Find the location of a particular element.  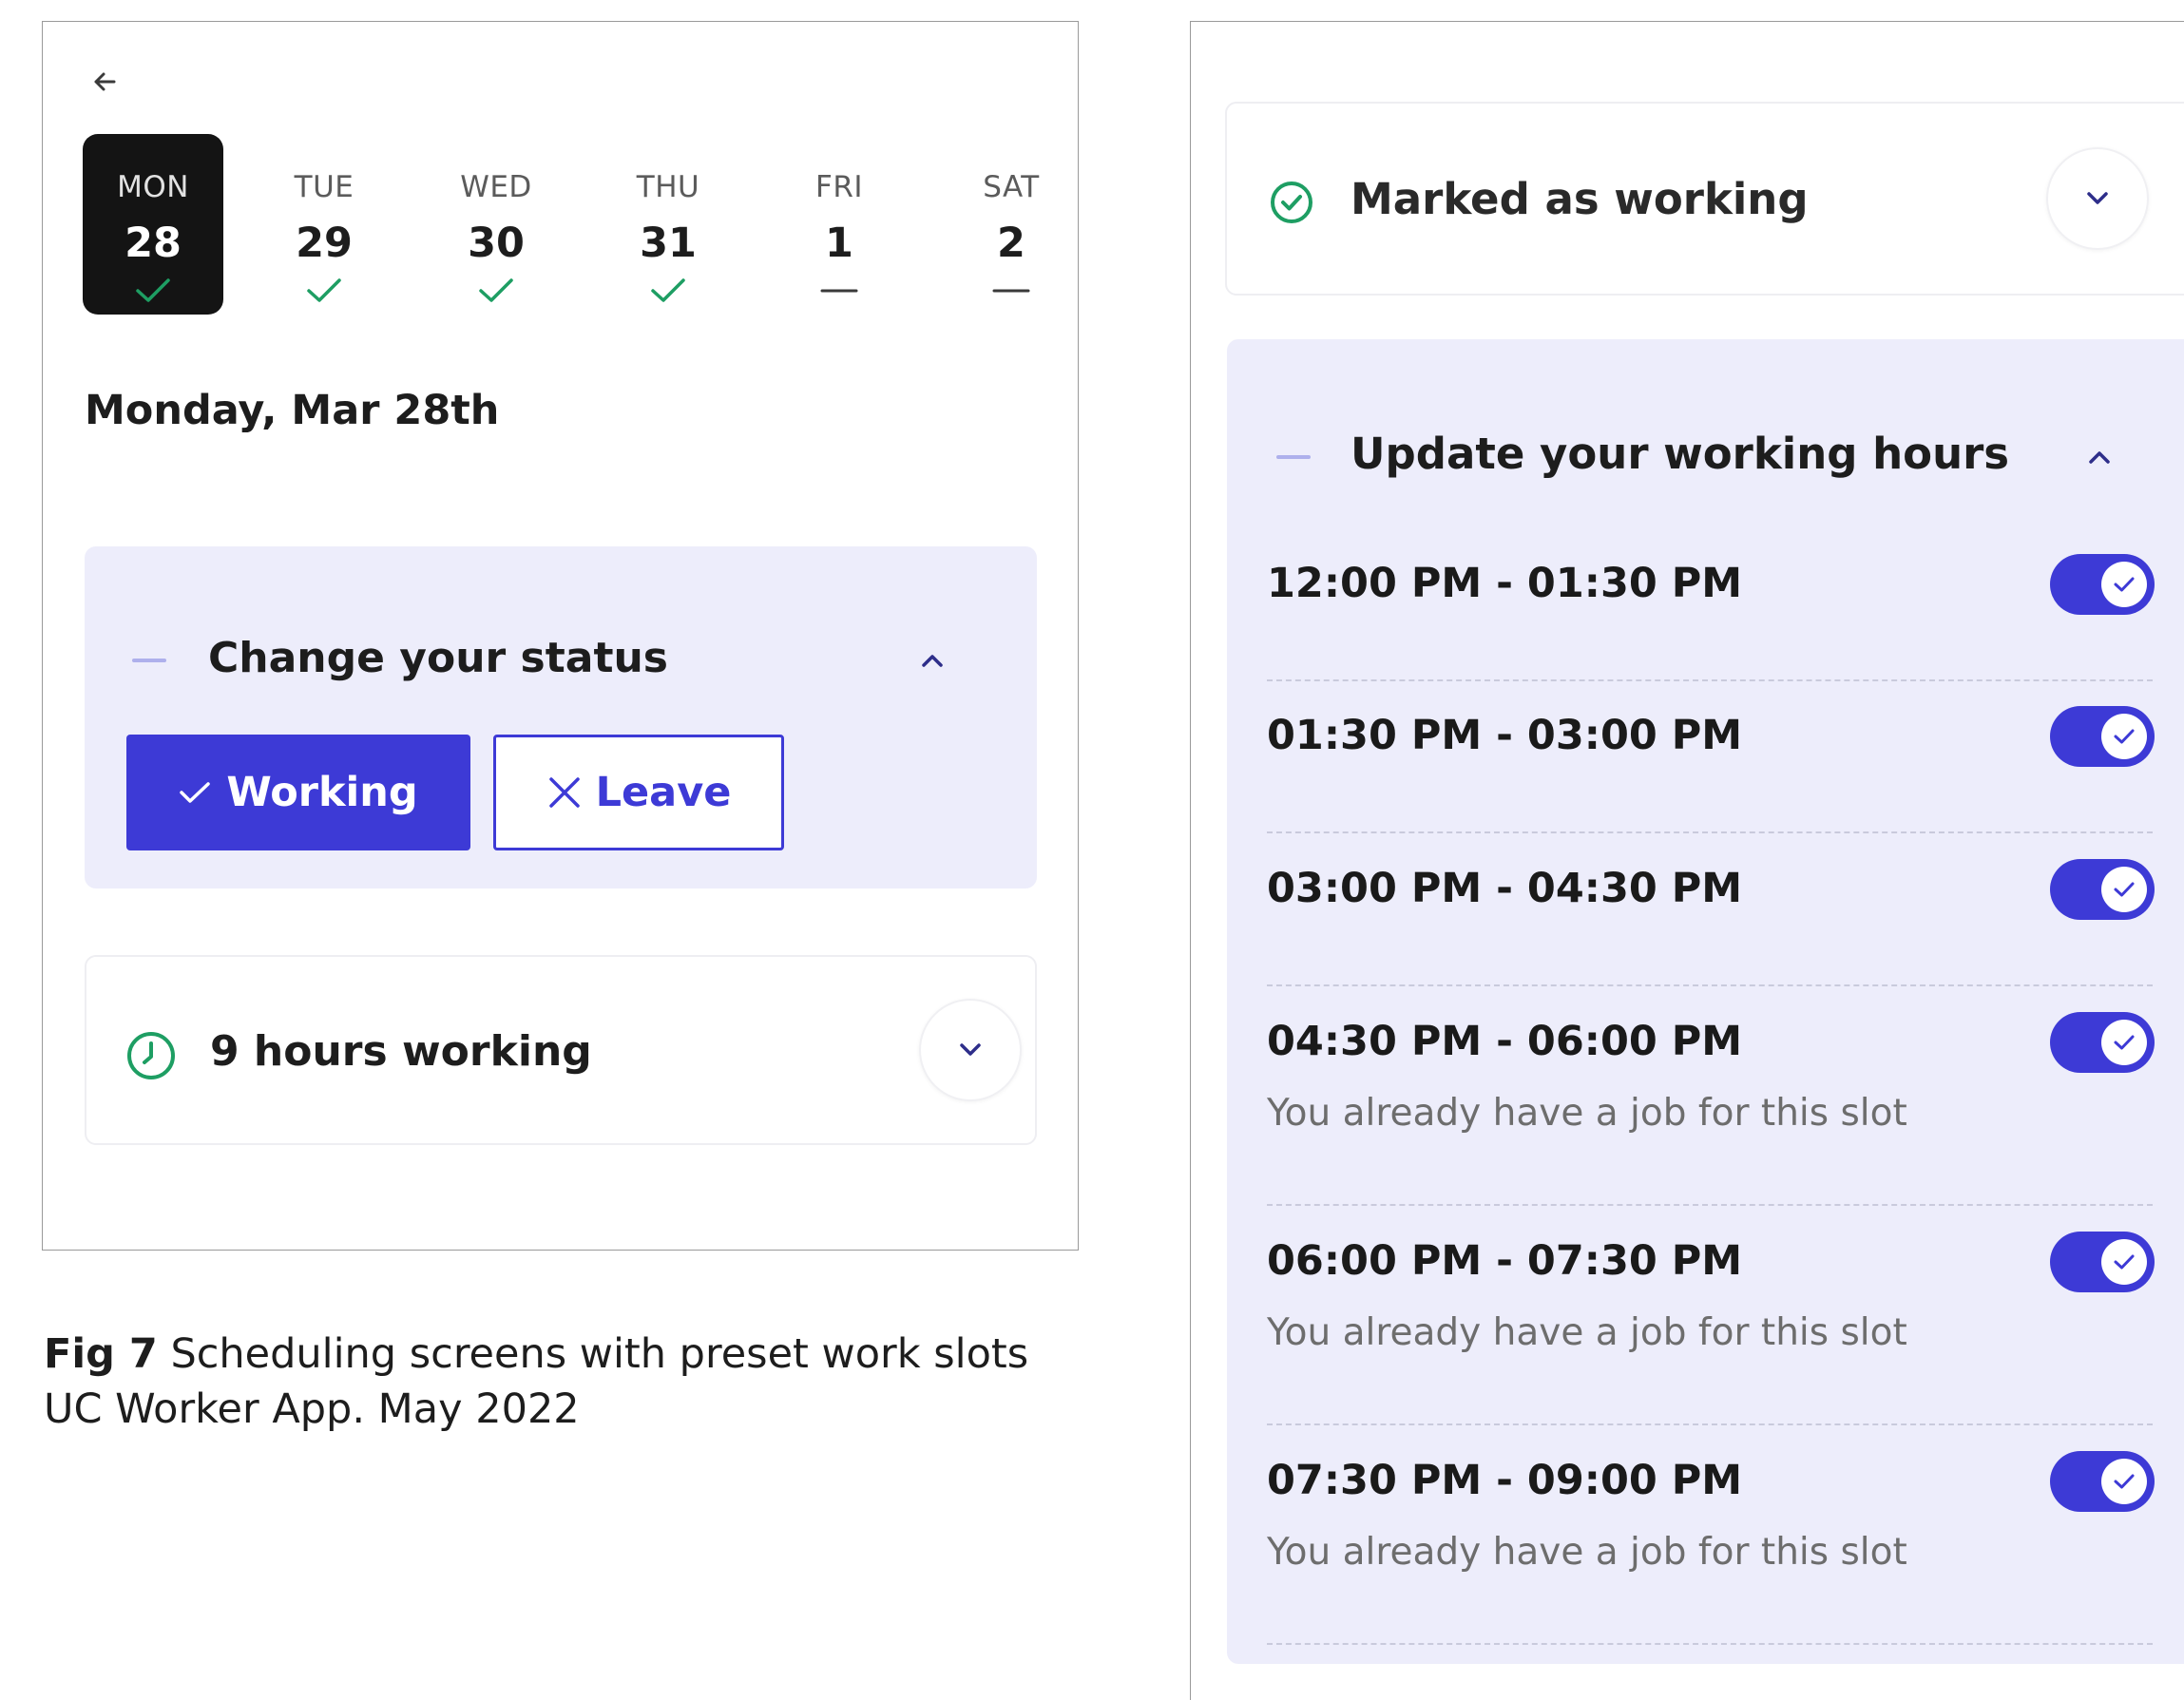

day-number: 2 is located at coordinates (1011, 243).